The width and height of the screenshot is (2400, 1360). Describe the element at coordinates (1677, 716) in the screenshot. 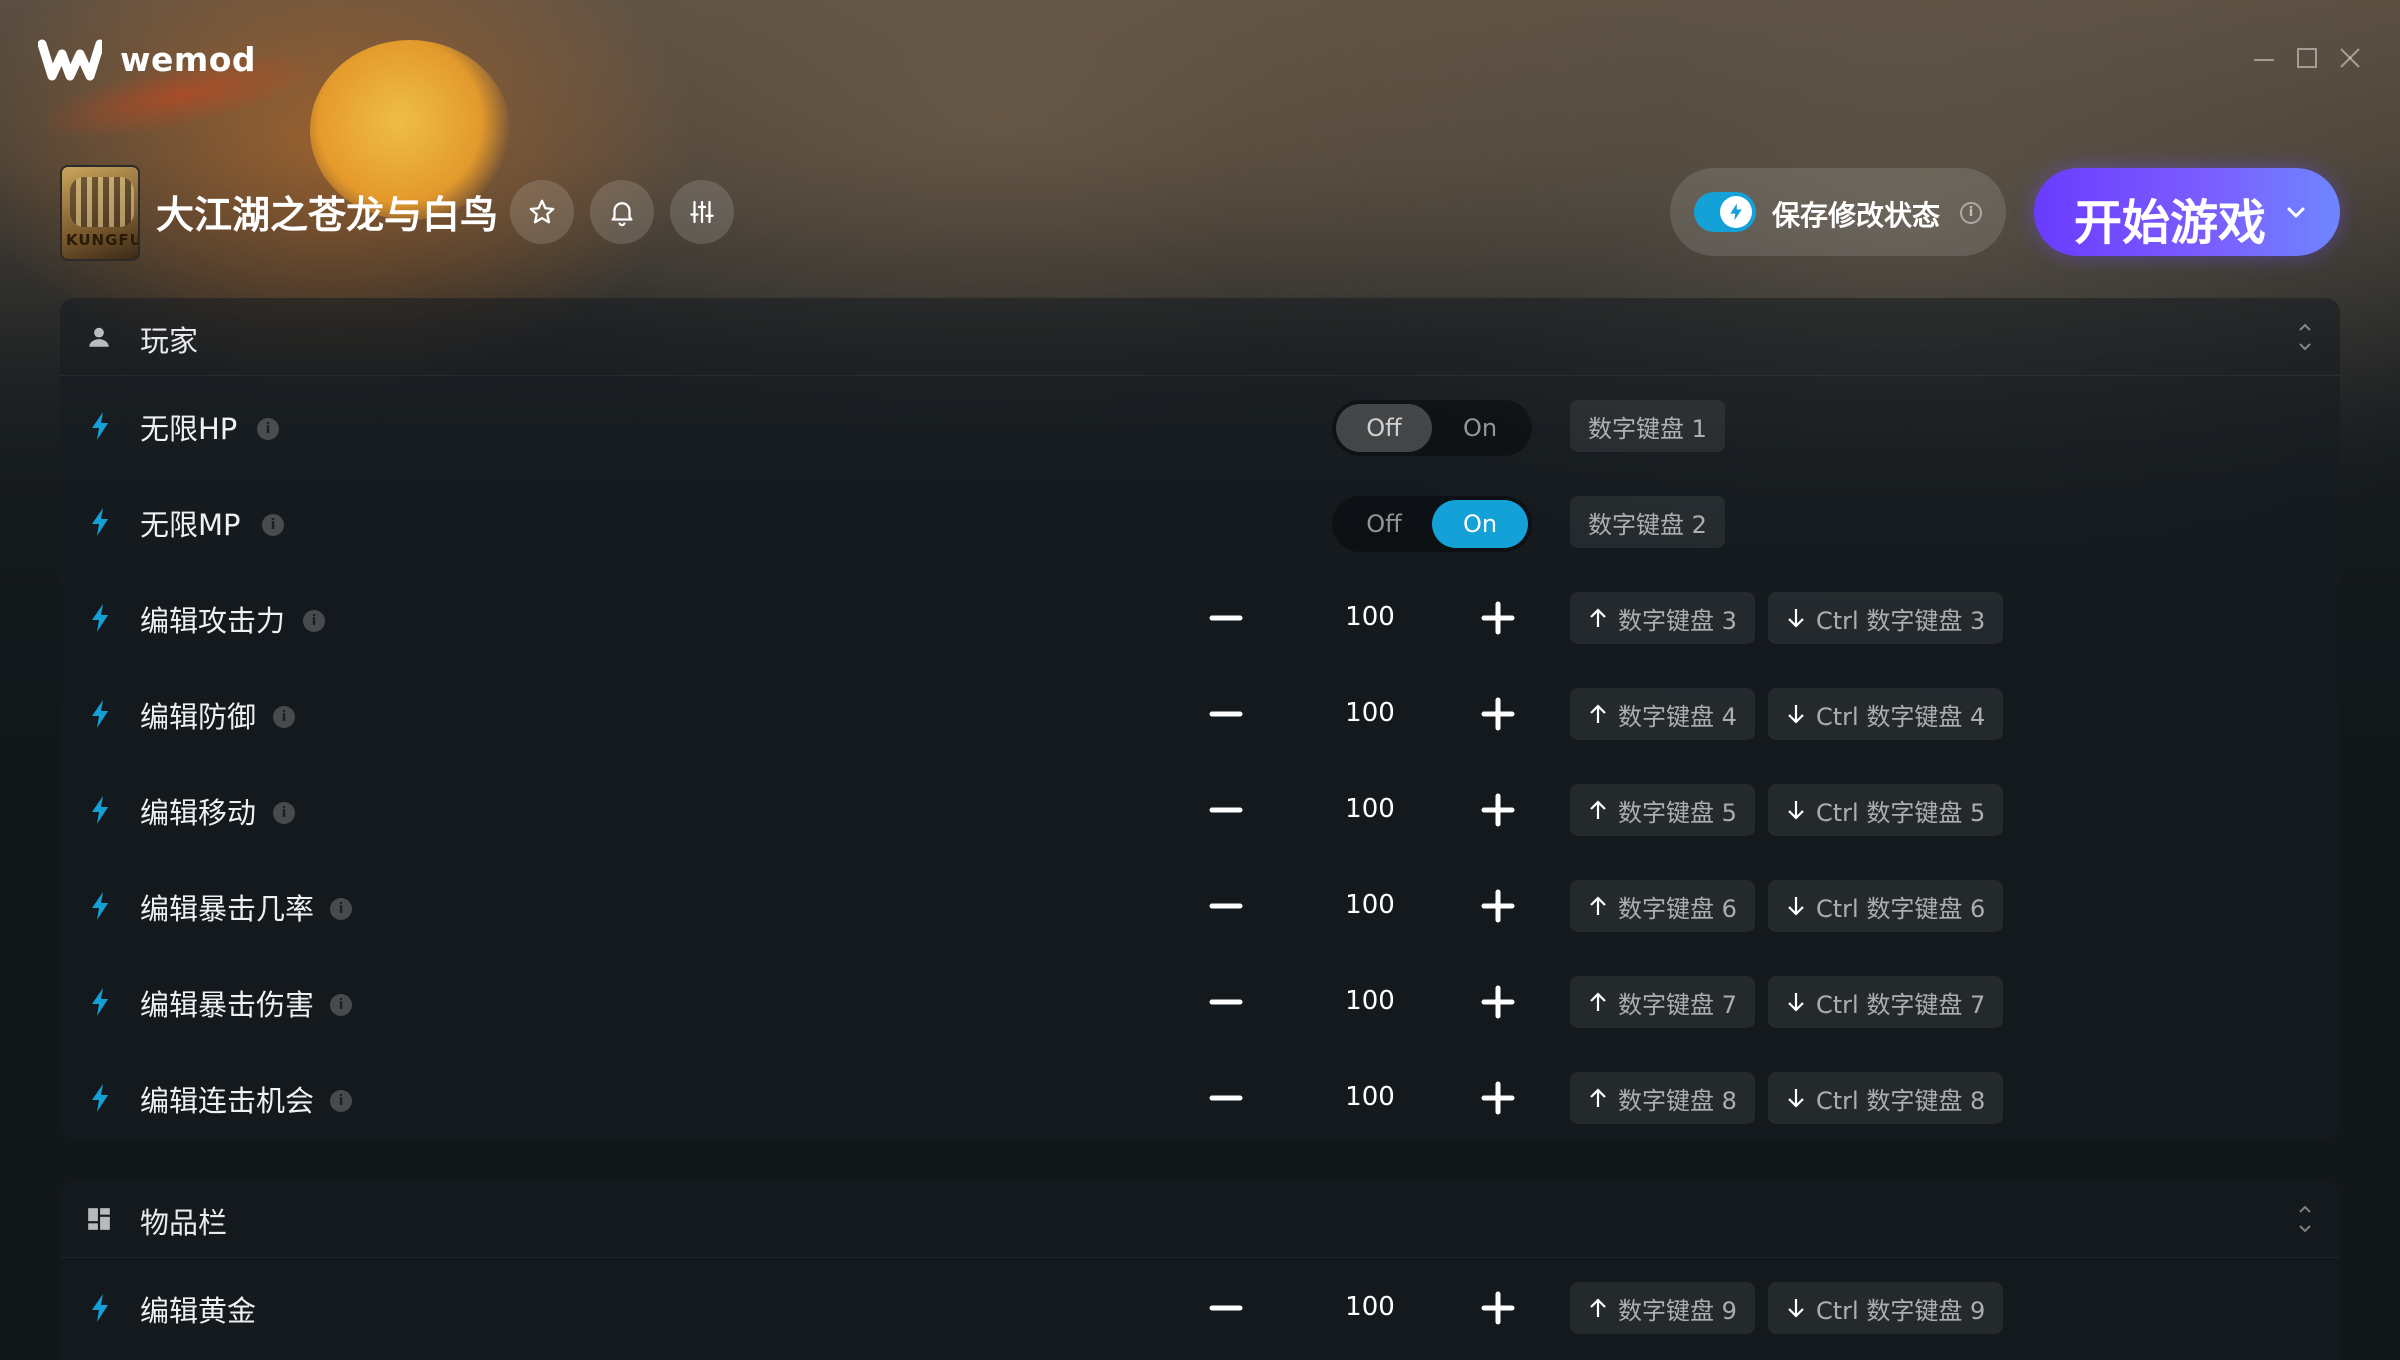

I see `hotkey-label: 数字键盘 4` at that location.